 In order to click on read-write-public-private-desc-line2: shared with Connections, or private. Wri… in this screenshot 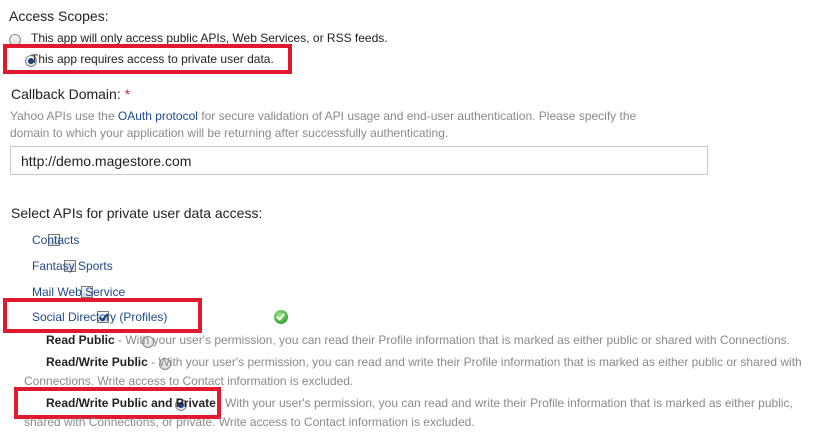, I will do `click(249, 422)`.